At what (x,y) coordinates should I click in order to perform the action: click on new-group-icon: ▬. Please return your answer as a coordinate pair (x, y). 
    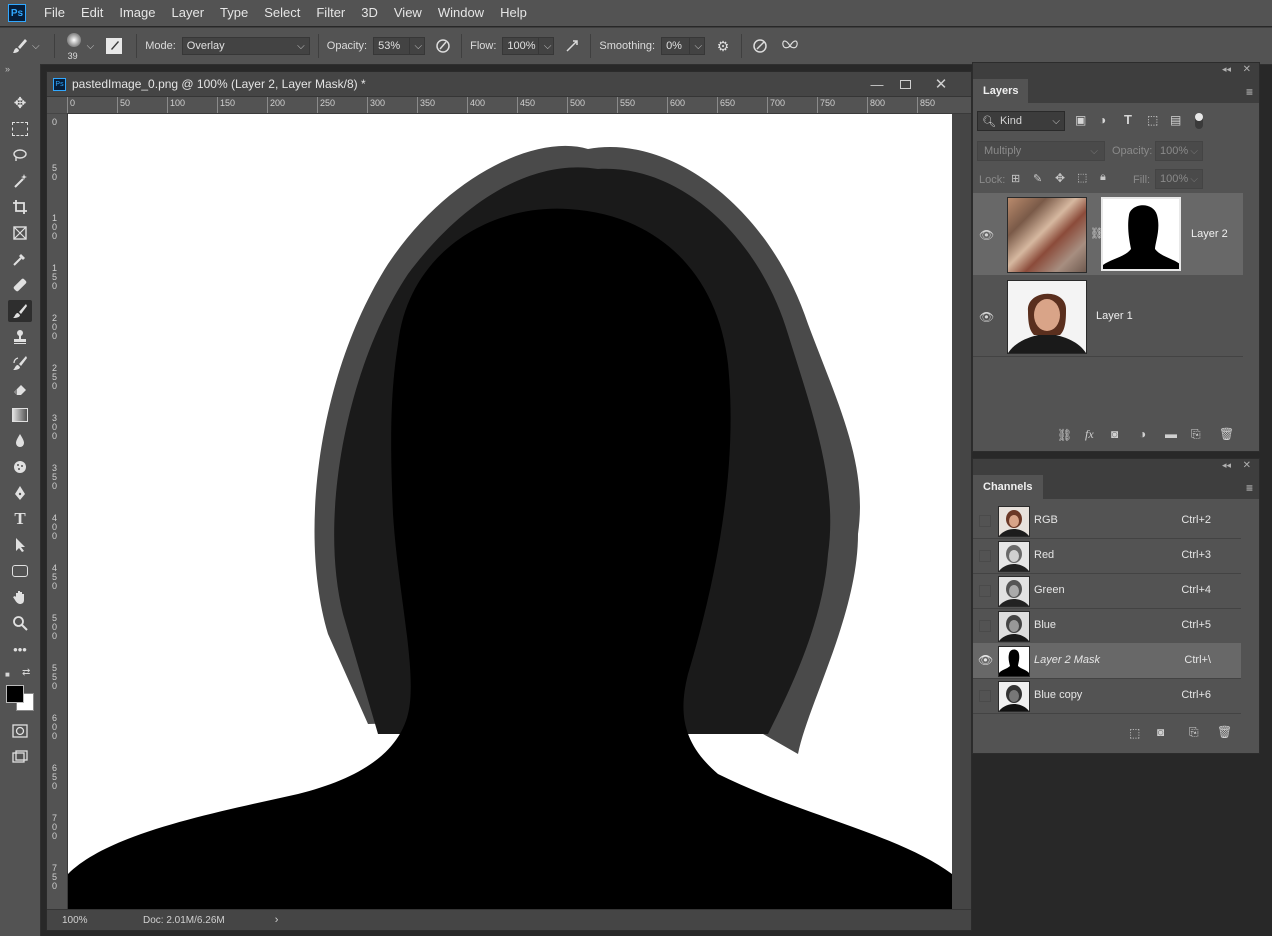
    Looking at the image, I should click on (1171, 434).